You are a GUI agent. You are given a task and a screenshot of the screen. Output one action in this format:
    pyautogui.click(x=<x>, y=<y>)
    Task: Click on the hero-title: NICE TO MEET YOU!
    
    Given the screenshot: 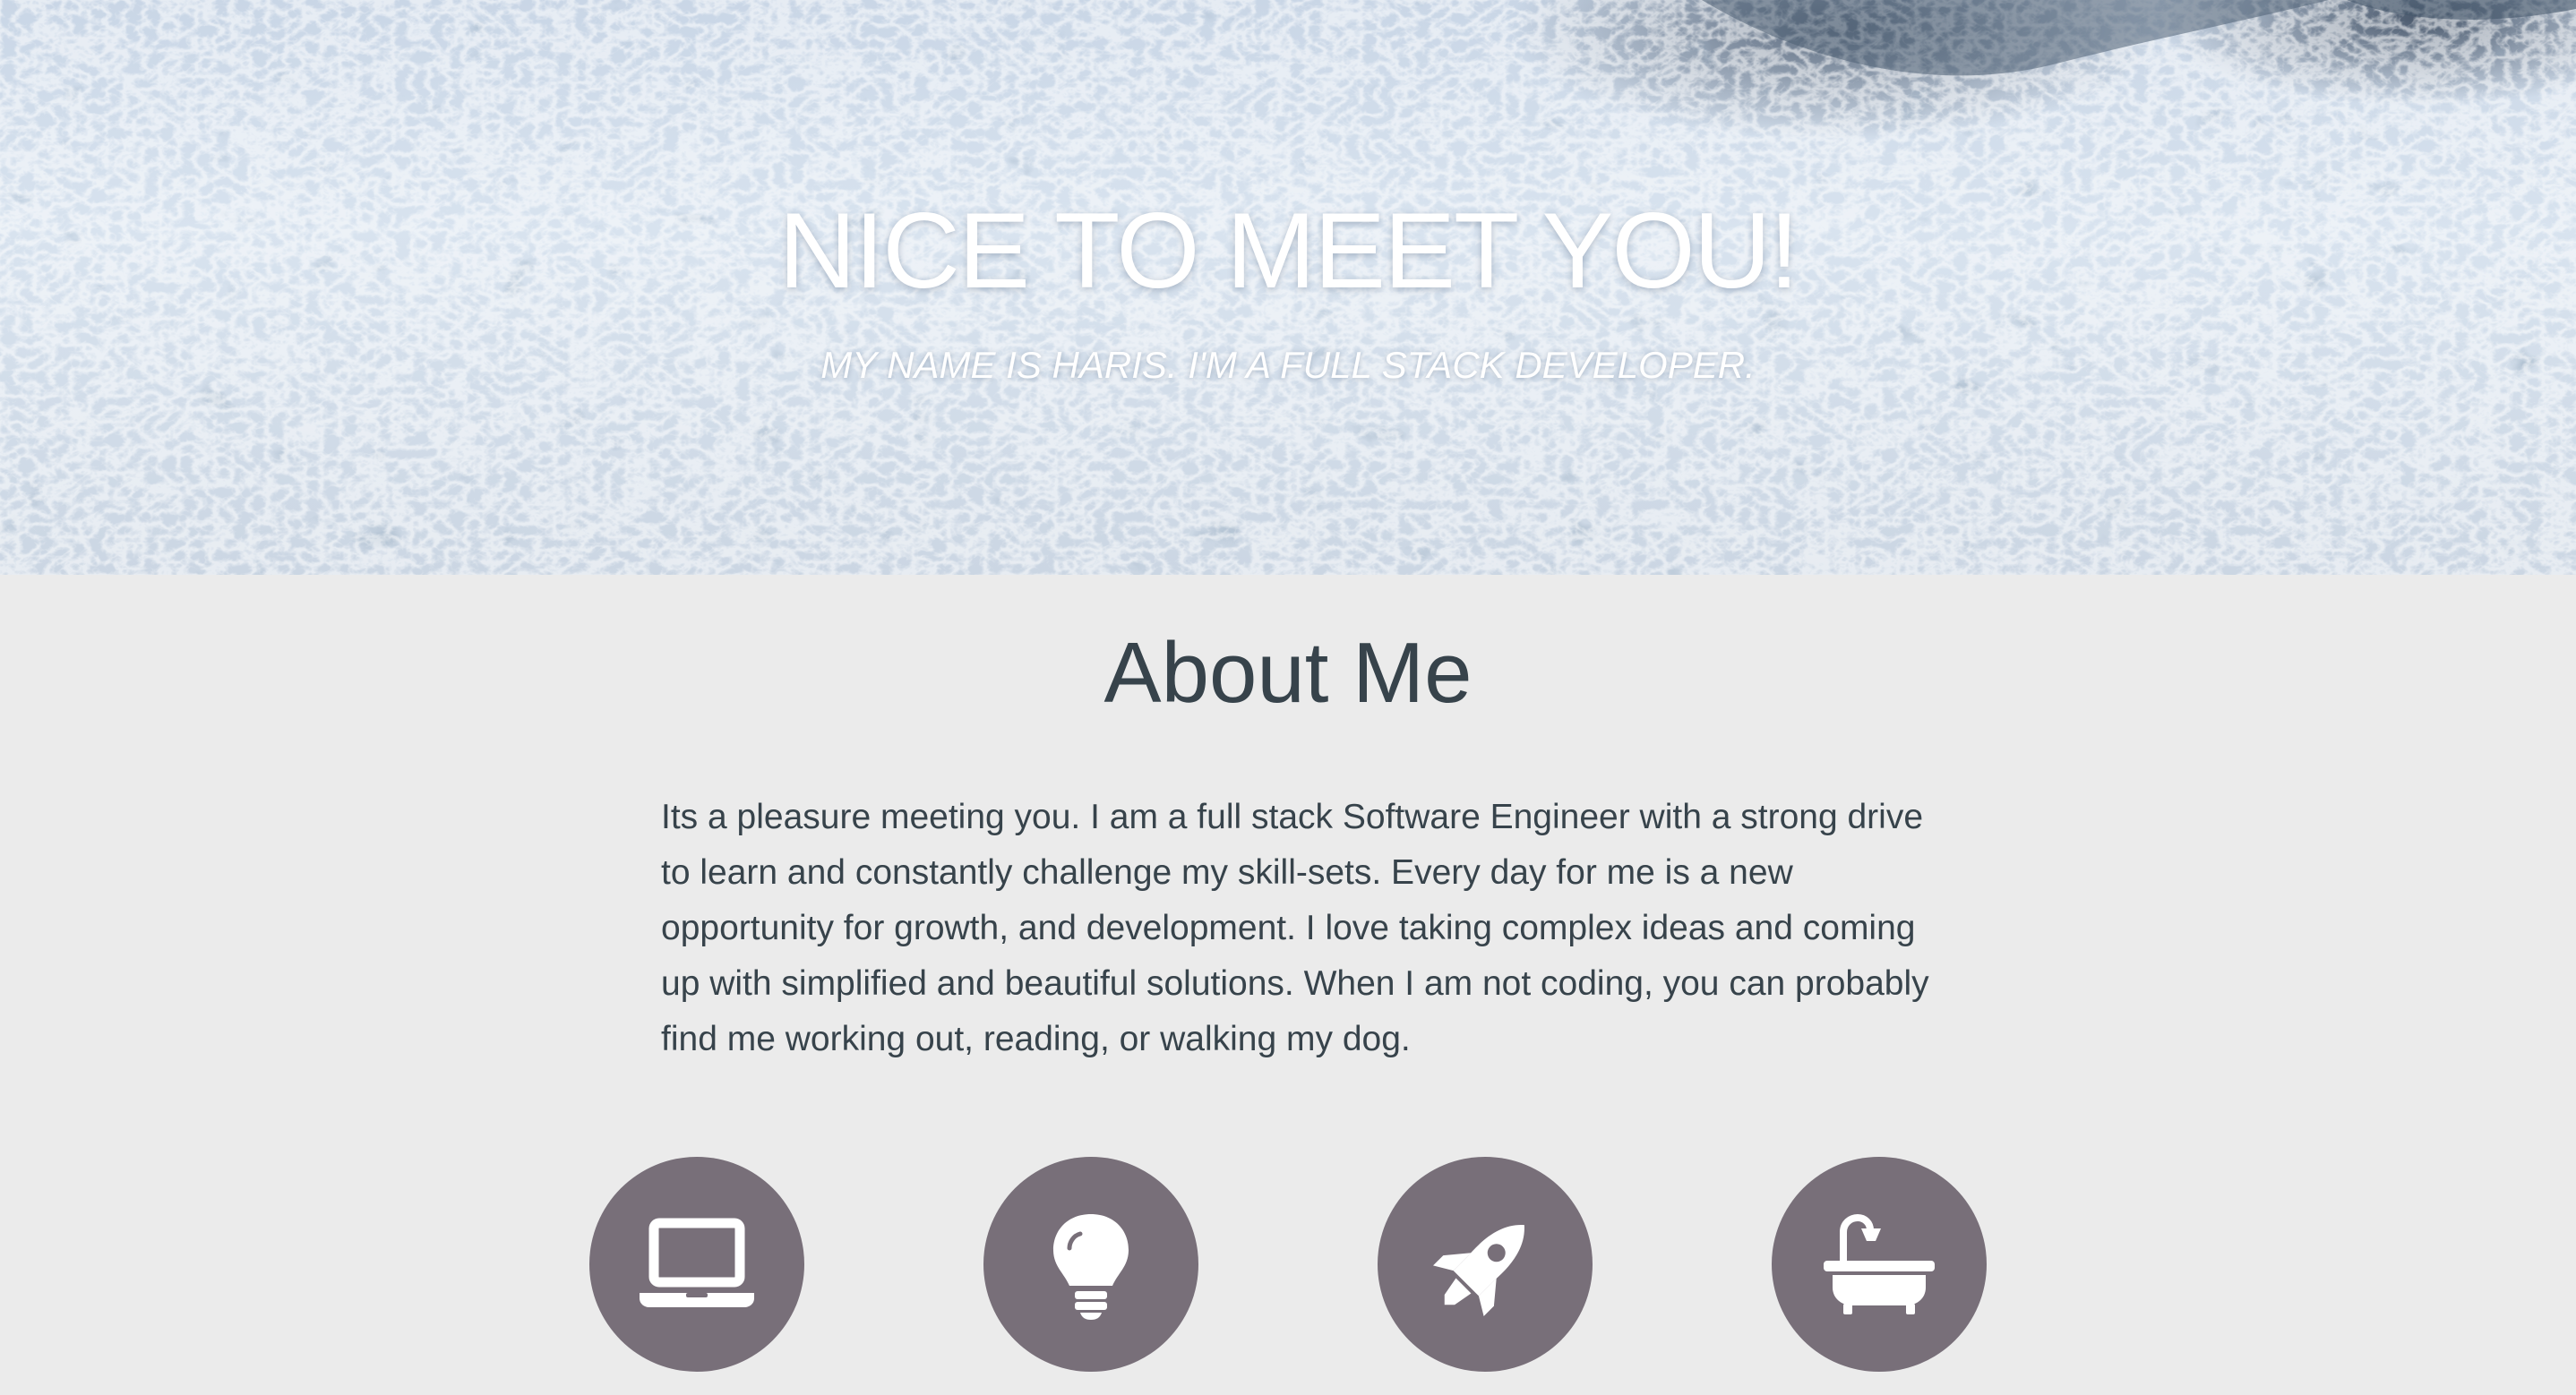 What is the action you would take?
    pyautogui.click(x=1288, y=251)
    